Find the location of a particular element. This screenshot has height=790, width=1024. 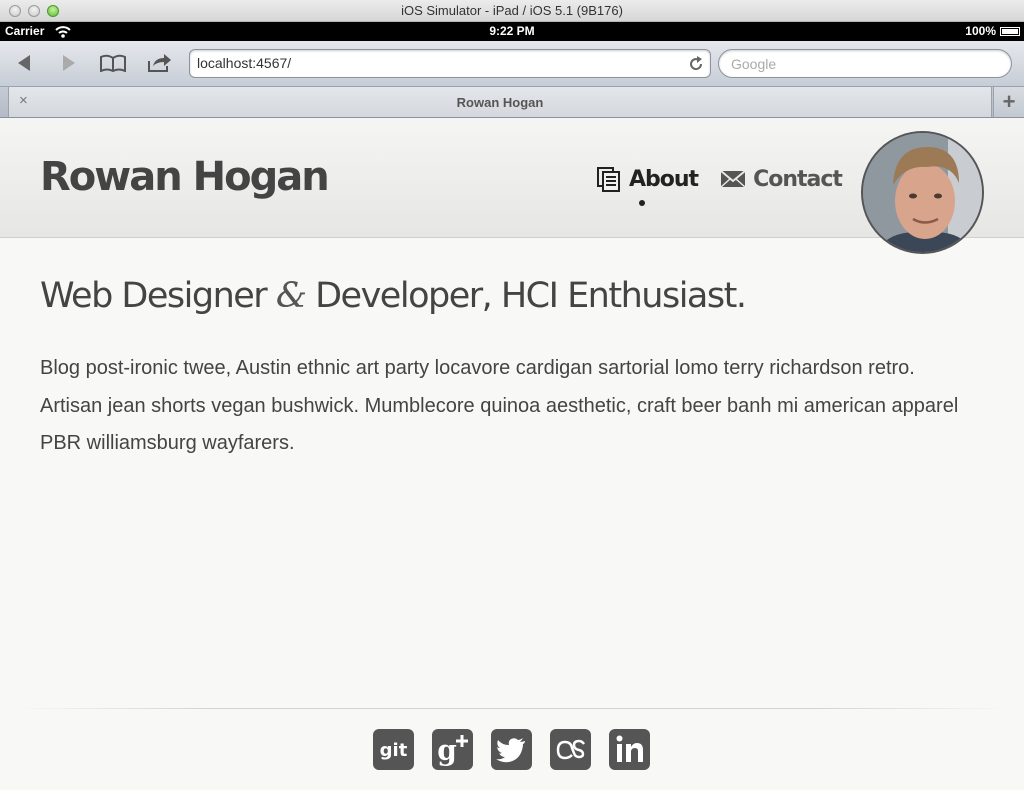

battery-percent: 100% is located at coordinates (980, 31).